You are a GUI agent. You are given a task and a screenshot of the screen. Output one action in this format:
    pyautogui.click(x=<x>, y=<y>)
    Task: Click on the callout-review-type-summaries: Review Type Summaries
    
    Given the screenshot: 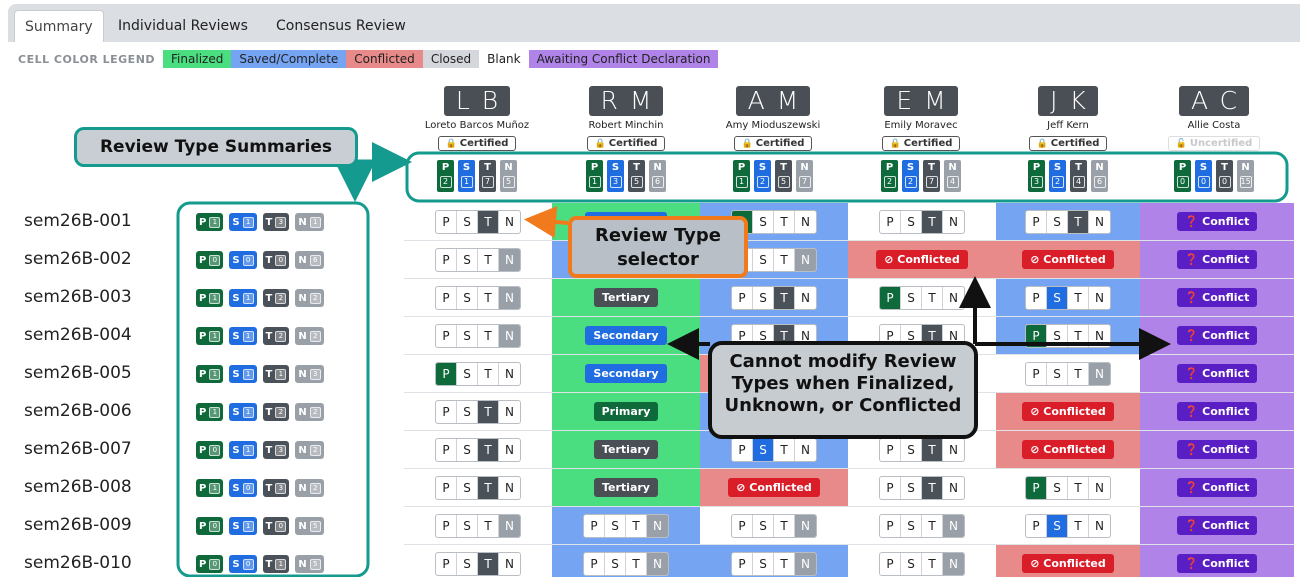 What is the action you would take?
    pyautogui.click(x=216, y=147)
    